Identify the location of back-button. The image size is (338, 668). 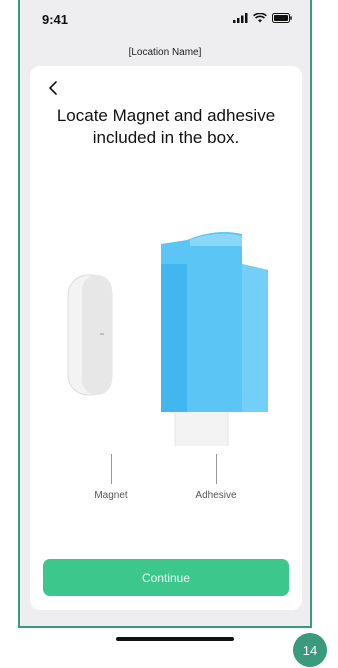
(54, 88).